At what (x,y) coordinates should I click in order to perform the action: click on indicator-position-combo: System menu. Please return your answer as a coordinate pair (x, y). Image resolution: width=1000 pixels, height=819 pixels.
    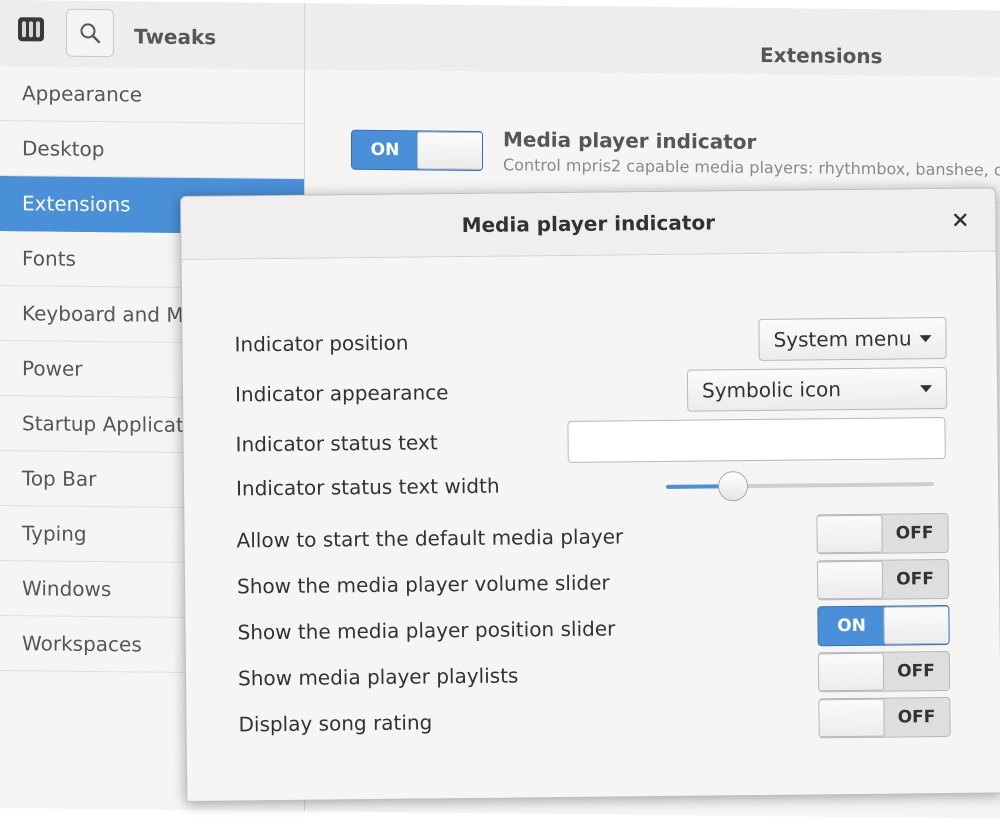
    Looking at the image, I should click on (852, 338).